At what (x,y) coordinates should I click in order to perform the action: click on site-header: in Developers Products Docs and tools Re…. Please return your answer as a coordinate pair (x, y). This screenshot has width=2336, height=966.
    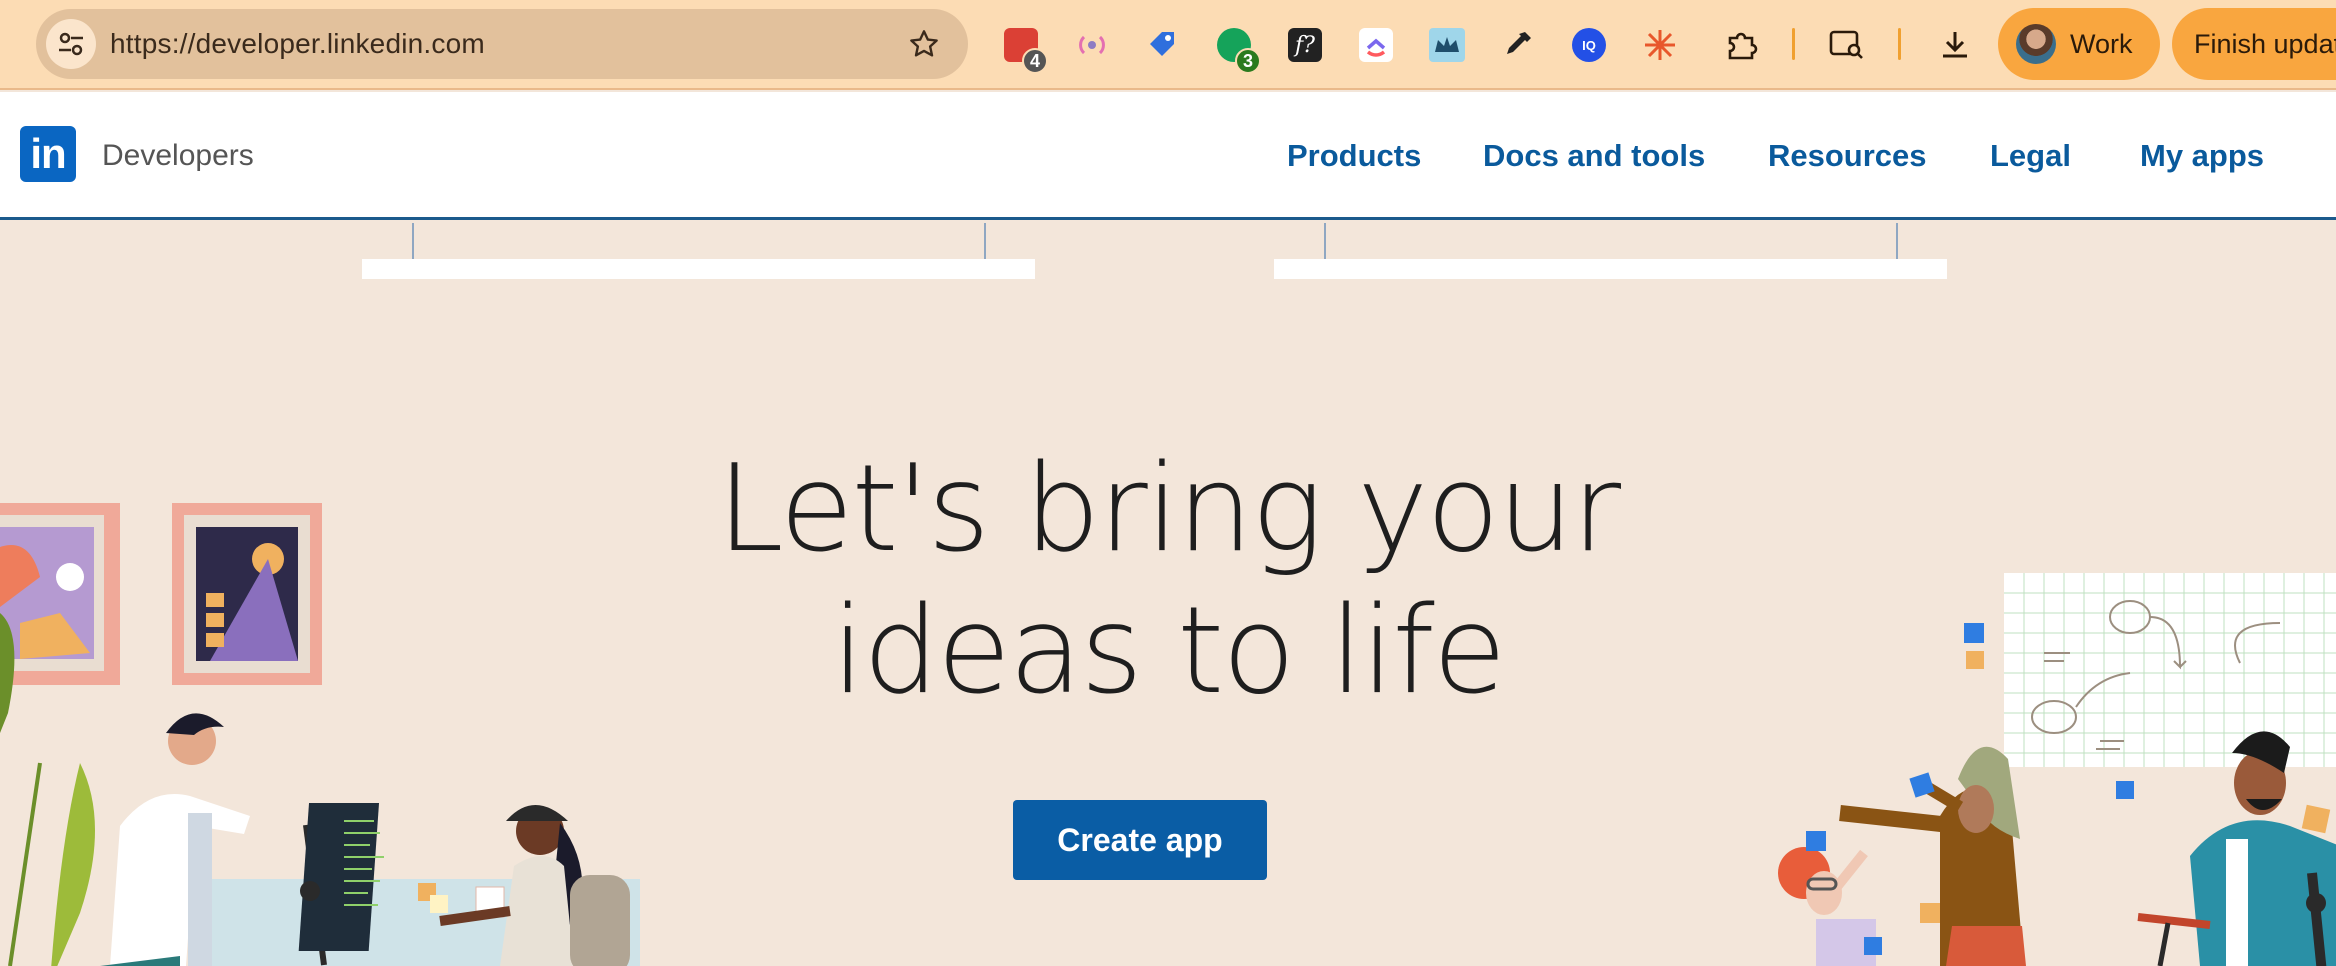
    Looking at the image, I should click on (1168, 156).